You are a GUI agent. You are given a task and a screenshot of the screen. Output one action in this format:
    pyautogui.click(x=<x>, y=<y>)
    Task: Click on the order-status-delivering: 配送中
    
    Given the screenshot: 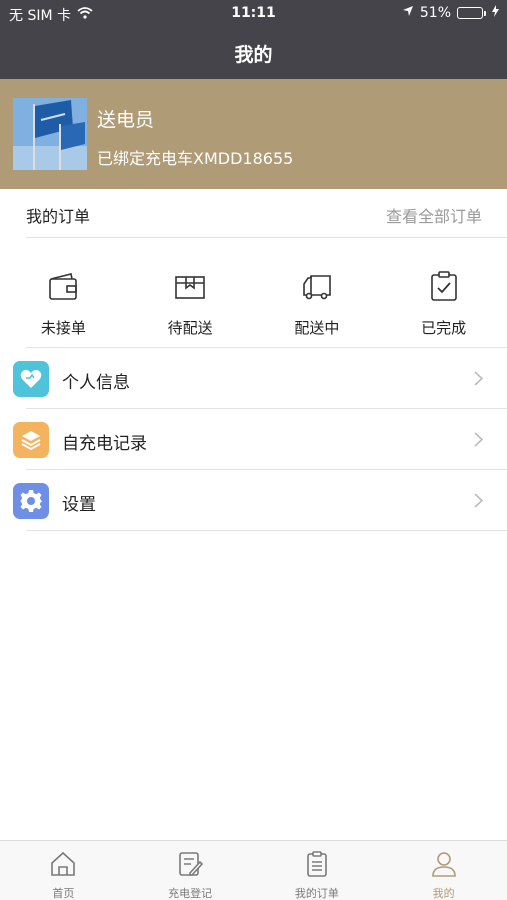 What is the action you would take?
    pyautogui.click(x=317, y=293)
    